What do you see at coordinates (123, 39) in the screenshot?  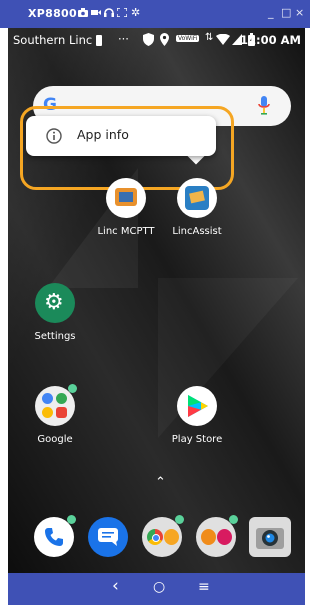 I see `more-notifications-icon: ···` at bounding box center [123, 39].